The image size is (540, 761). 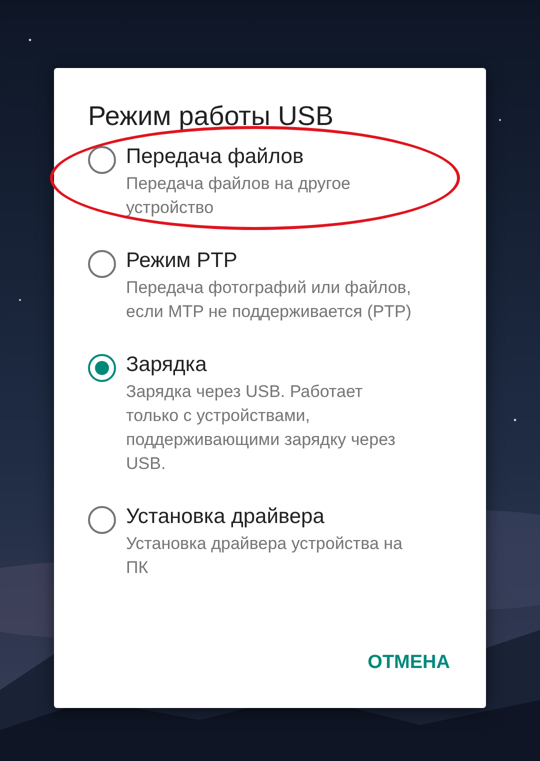 I want to click on option-description: Передача файлов на другое устройство, so click(x=239, y=196).